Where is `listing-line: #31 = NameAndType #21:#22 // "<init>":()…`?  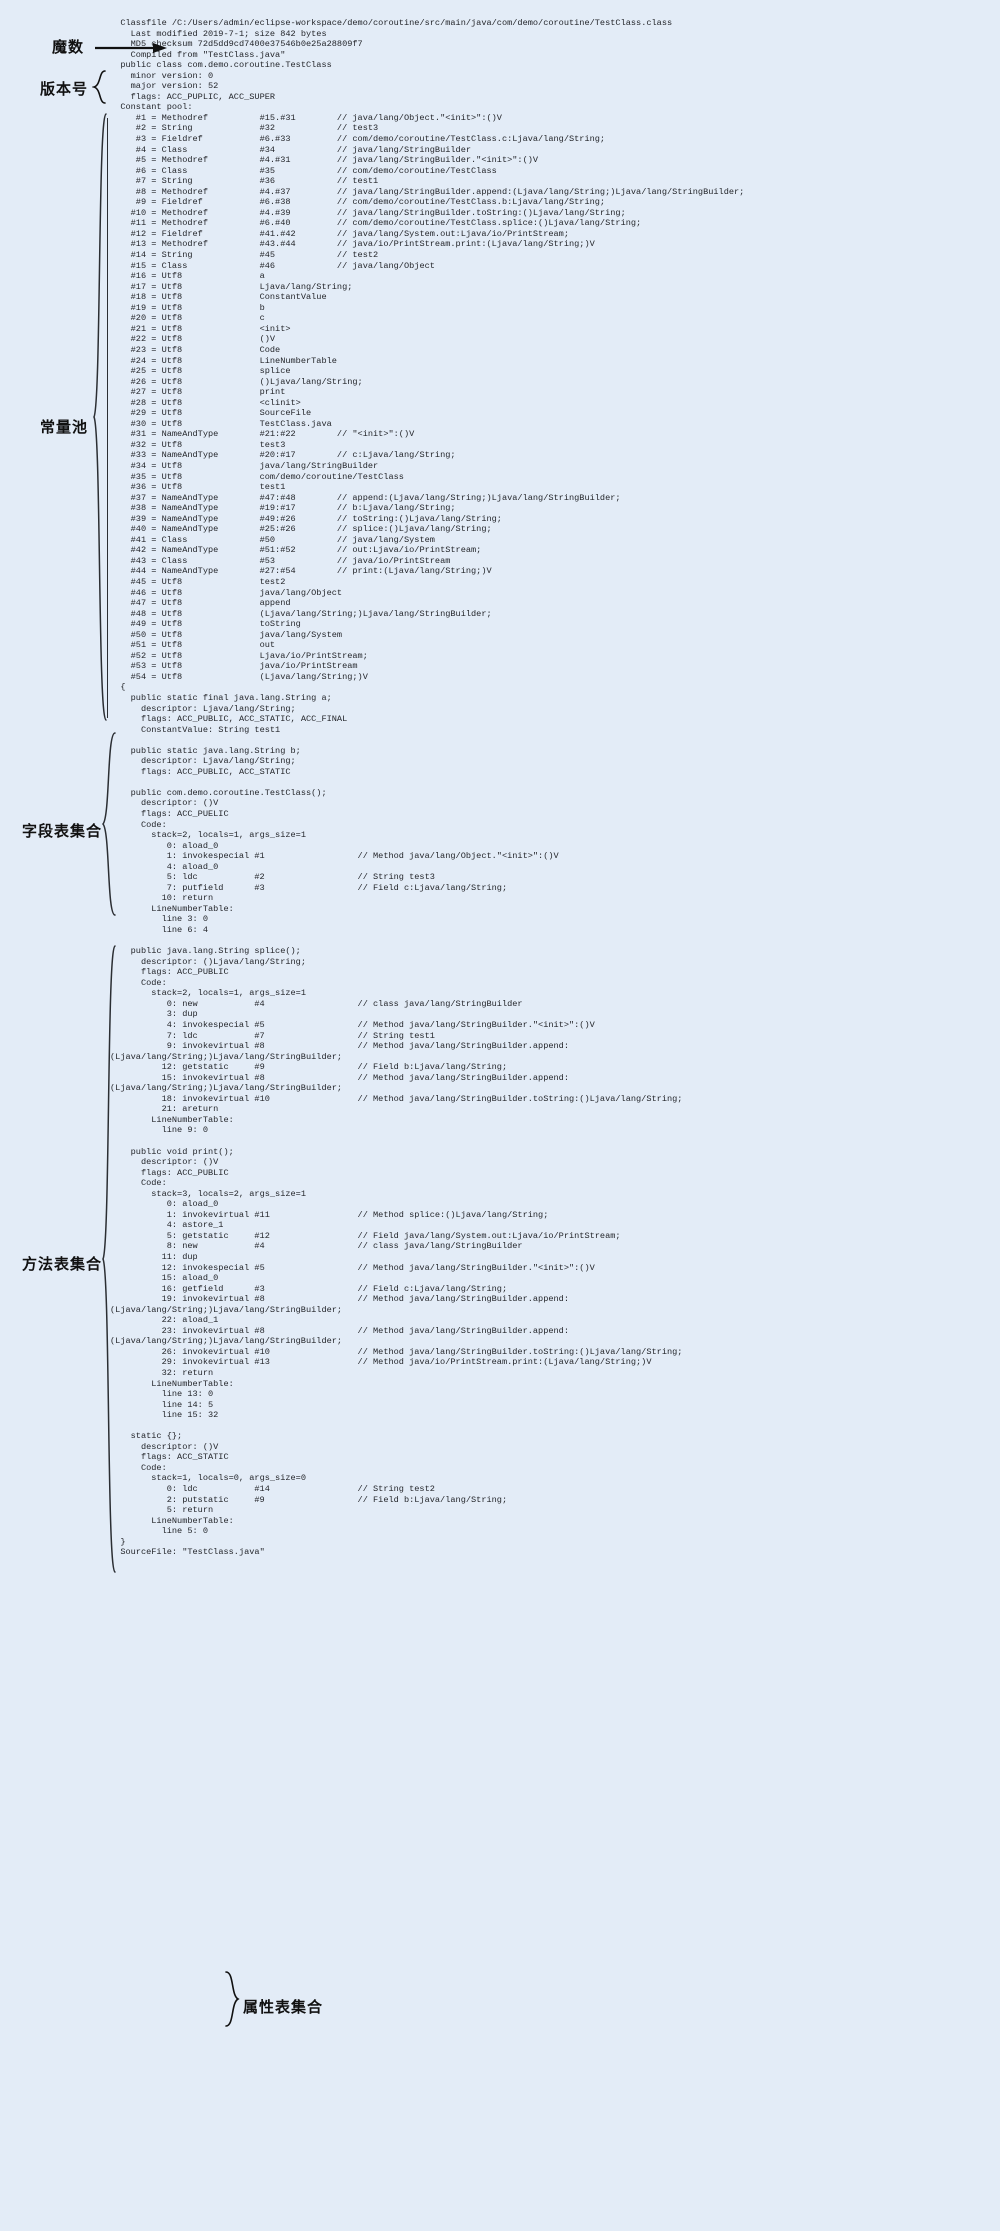
listing-line: #31 = NameAndType #21:#22 // "<init>":()… is located at coordinates (262, 434).